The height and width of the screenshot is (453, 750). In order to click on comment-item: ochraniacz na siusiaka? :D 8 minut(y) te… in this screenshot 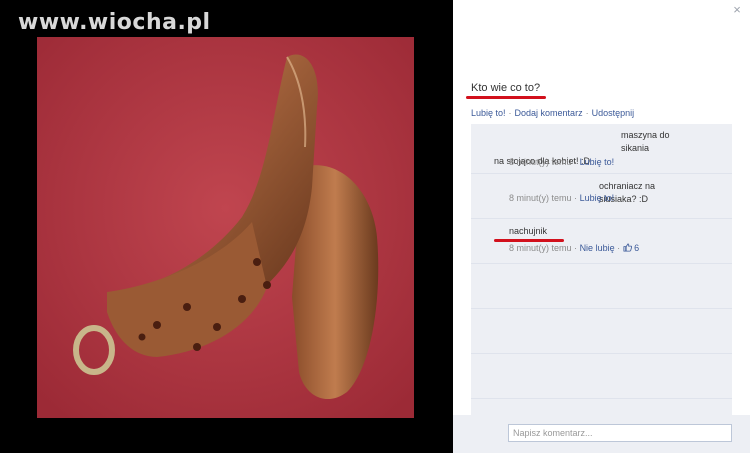, I will do `click(601, 196)`.